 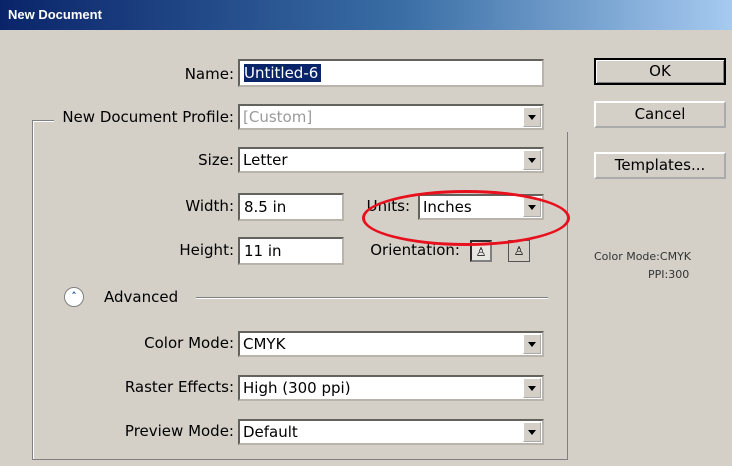 I want to click on name-input: Untitled-6, so click(x=391, y=73).